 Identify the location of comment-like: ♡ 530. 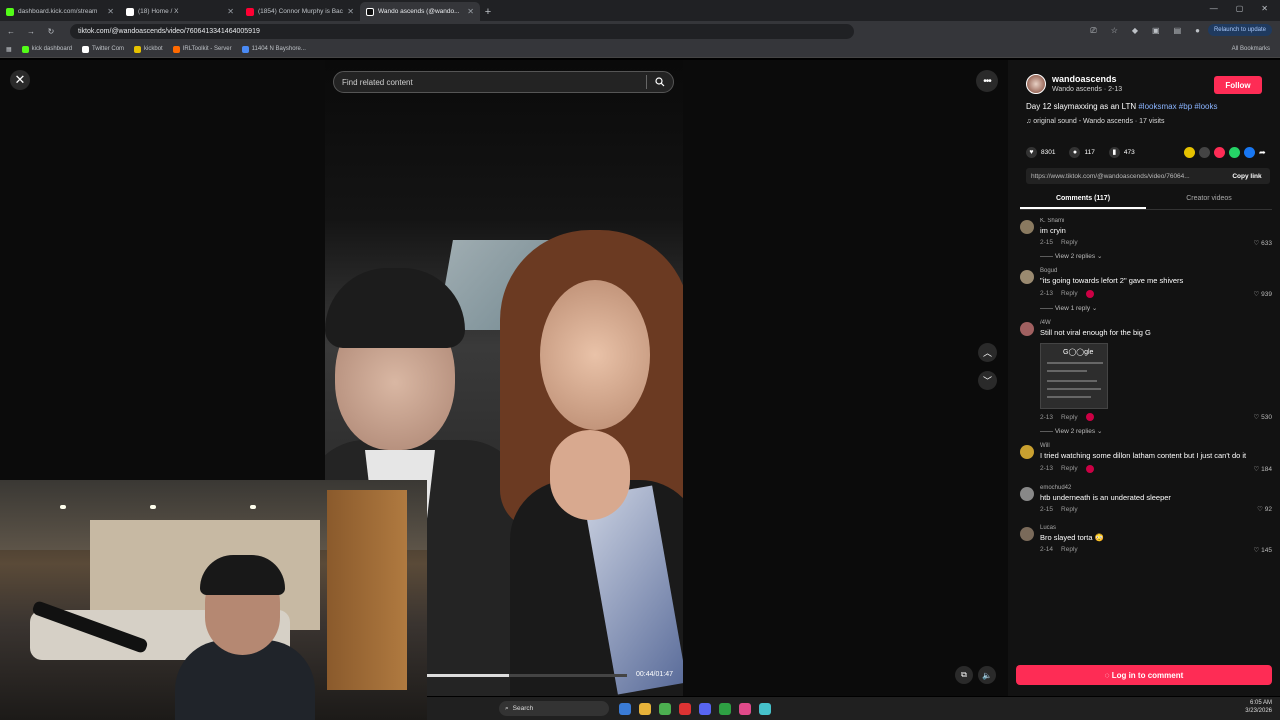
(1263, 417).